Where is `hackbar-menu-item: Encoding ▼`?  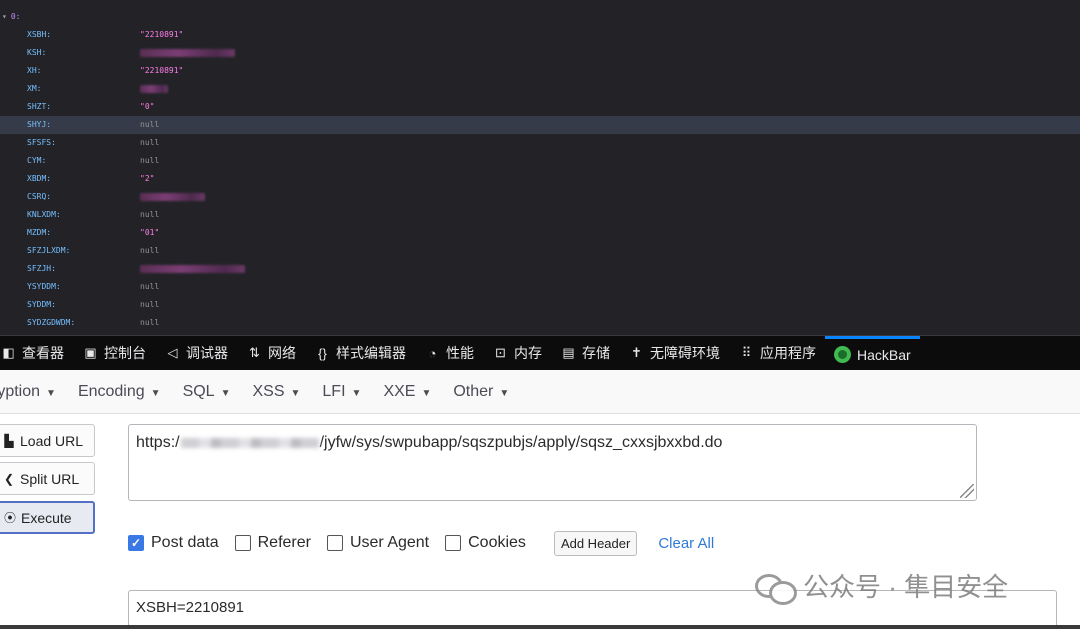 hackbar-menu-item: Encoding ▼ is located at coordinates (119, 392).